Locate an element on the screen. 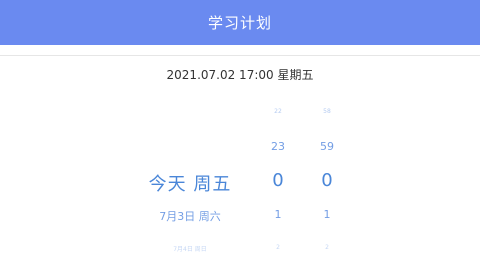  date-option: 7月3日 周六 is located at coordinates (190, 216).